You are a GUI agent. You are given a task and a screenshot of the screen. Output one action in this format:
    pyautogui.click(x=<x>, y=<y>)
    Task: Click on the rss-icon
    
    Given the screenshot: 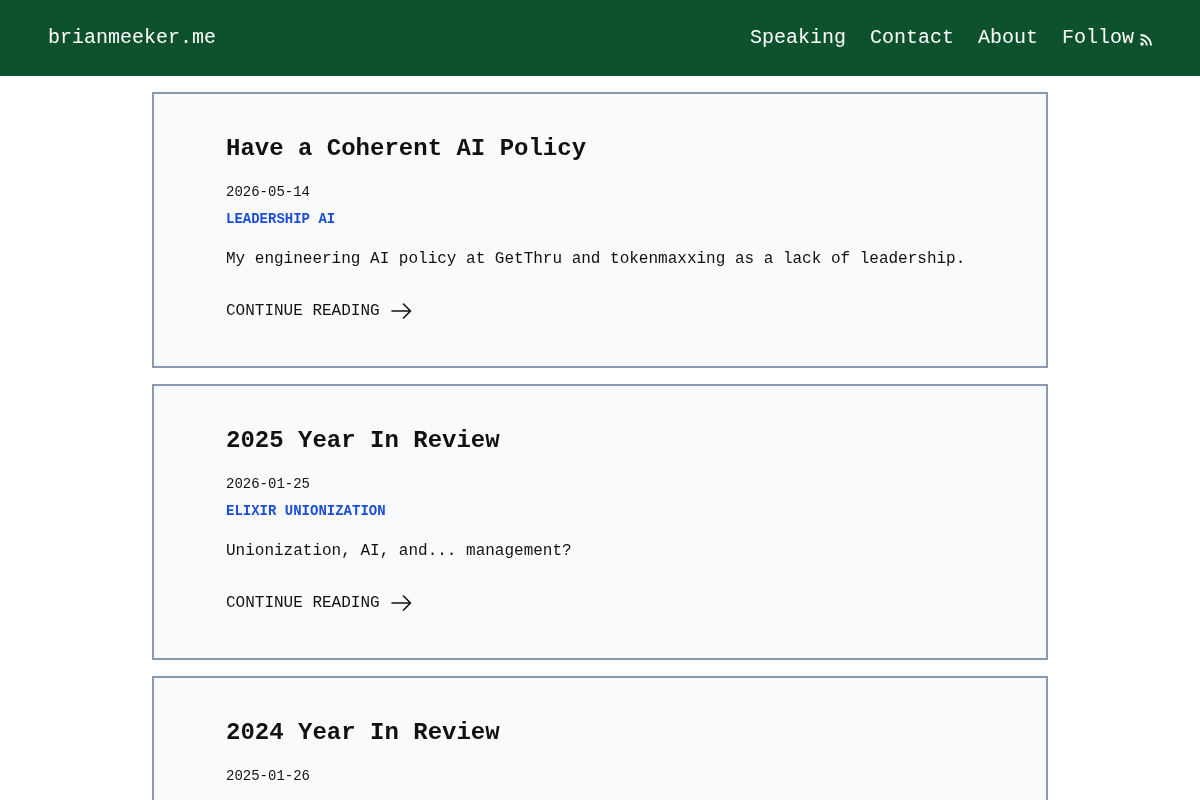 What is the action you would take?
    pyautogui.click(x=1146, y=40)
    